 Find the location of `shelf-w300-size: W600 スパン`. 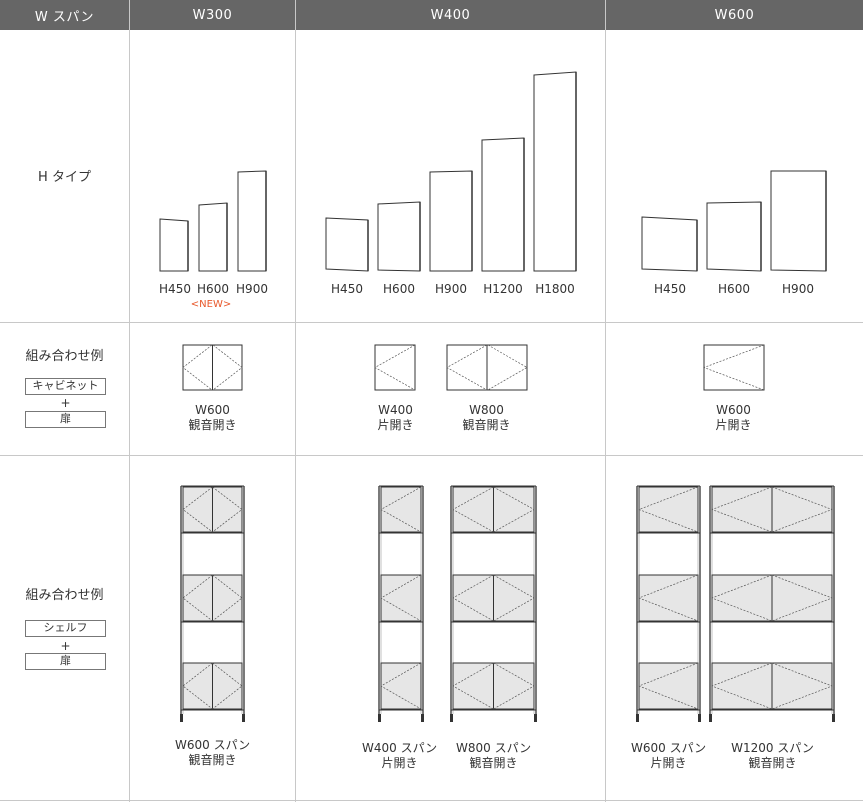

shelf-w300-size: W600 スパン is located at coordinates (213, 745).